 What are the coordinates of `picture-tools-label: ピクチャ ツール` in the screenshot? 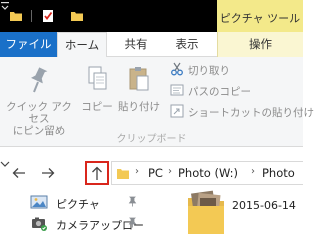 It's located at (260, 18).